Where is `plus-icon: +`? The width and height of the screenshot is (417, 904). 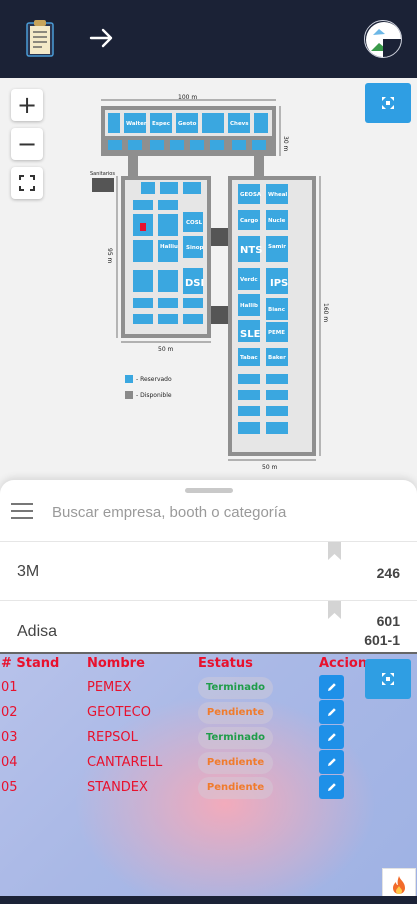 plus-icon: + is located at coordinates (27, 105).